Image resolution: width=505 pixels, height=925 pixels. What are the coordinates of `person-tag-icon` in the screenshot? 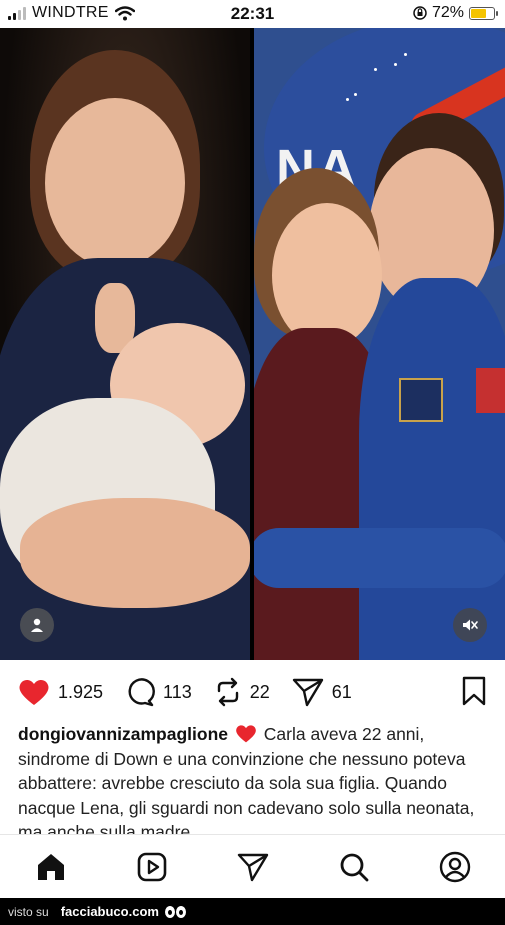 It's located at (37, 625).